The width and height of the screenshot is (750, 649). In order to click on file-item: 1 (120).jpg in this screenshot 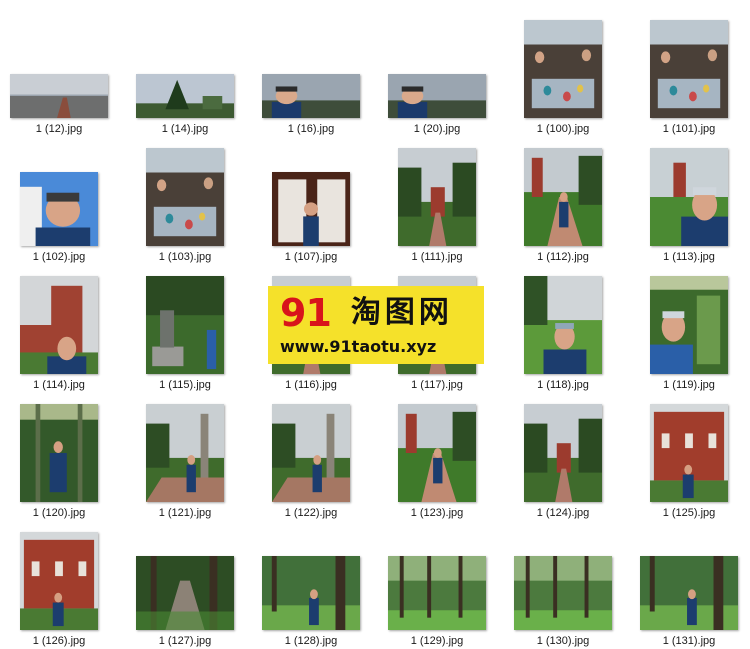, I will do `click(61, 456)`.